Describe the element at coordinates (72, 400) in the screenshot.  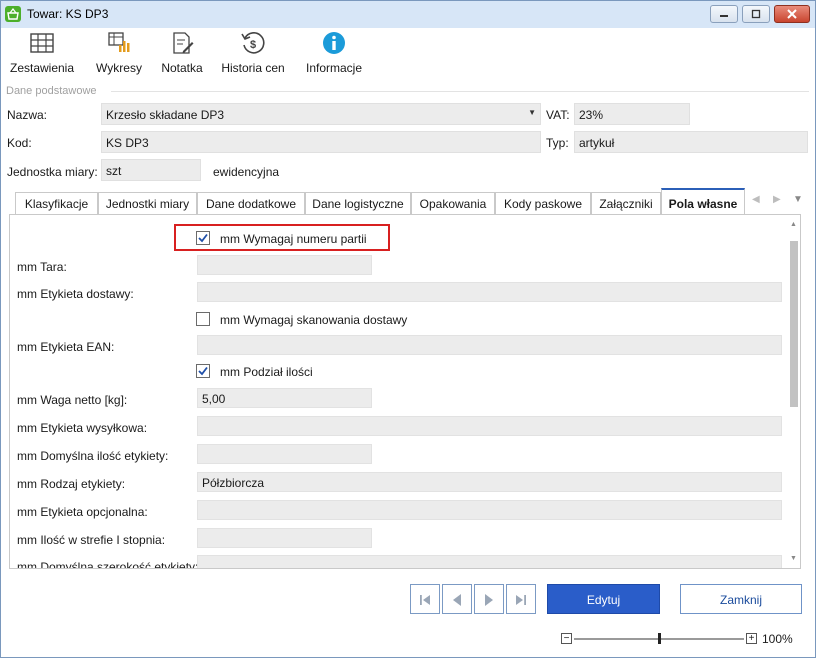
I see `waga-netto-label: mm Waga netto [kg]:` at that location.